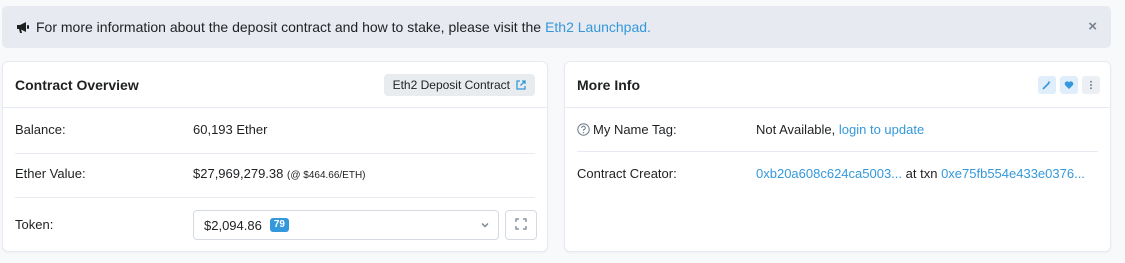 This screenshot has width=1125, height=263. I want to click on at-txn-text: at txn, so click(921, 173).